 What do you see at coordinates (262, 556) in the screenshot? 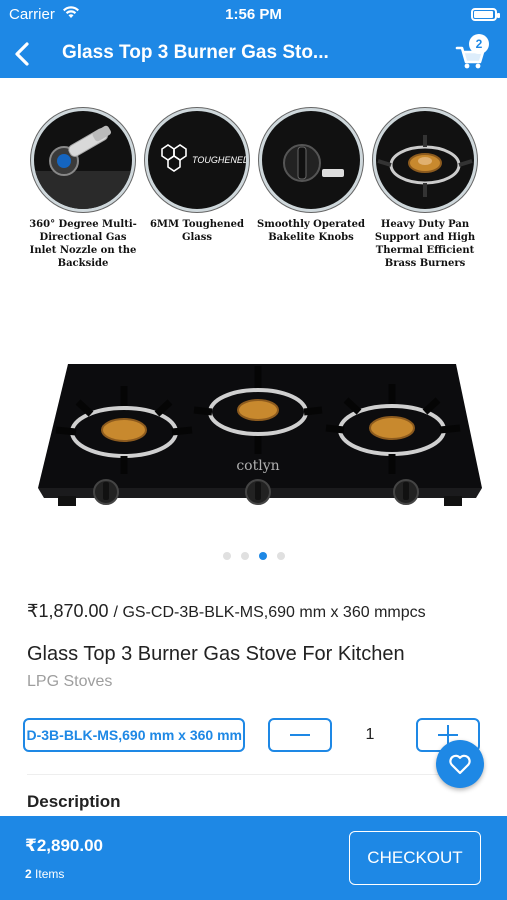
I see `page-dot-active` at bounding box center [262, 556].